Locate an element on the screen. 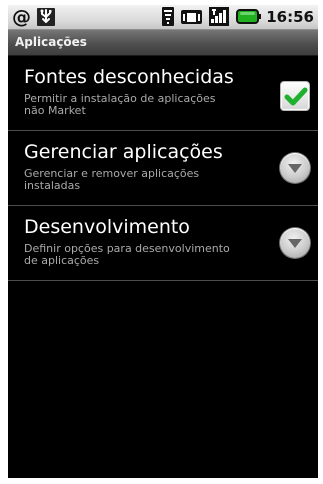 The height and width of the screenshot is (484, 323). battery-icon is located at coordinates (249, 16).